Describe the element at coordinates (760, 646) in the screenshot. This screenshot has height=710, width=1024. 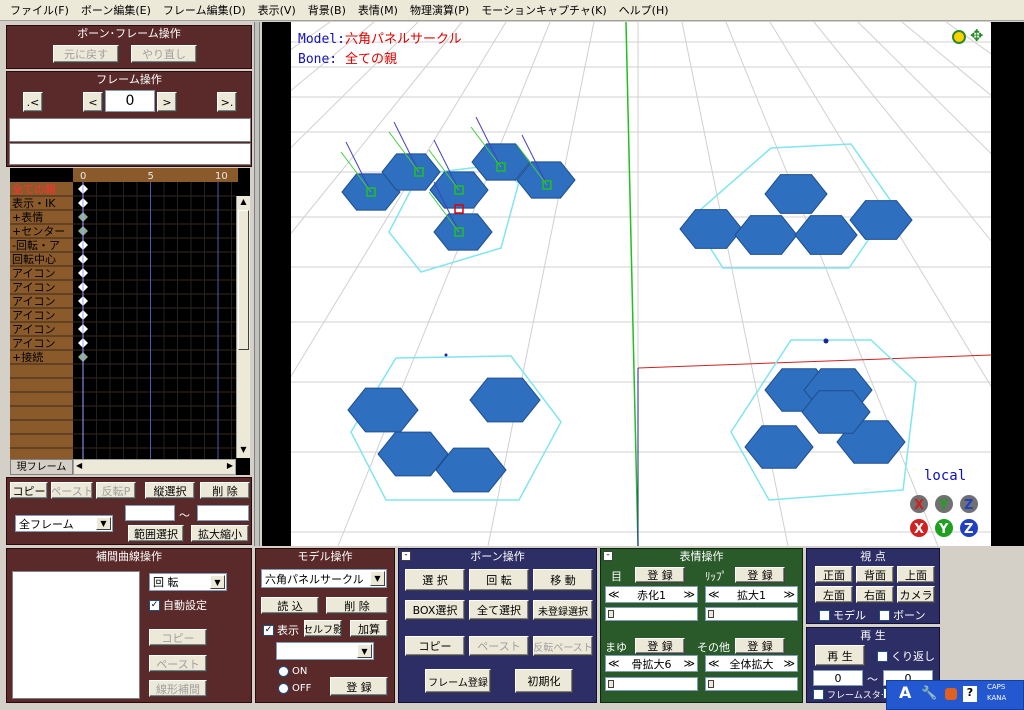
I see `other-register-button: 登 録` at that location.